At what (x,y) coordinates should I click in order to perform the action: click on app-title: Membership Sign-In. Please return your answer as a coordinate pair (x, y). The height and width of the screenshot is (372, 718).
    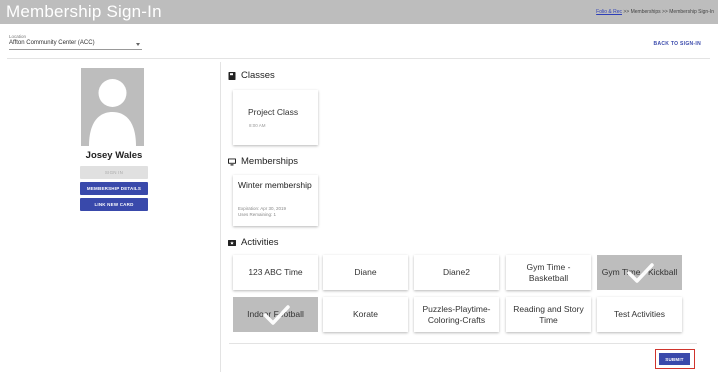
    Looking at the image, I should click on (84, 11).